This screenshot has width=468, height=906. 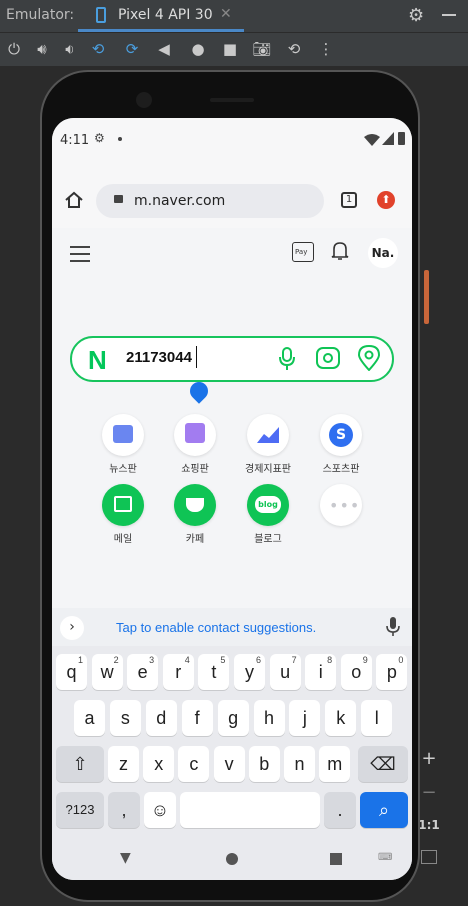 What do you see at coordinates (229, 764) in the screenshot?
I see `key-v: v` at bounding box center [229, 764].